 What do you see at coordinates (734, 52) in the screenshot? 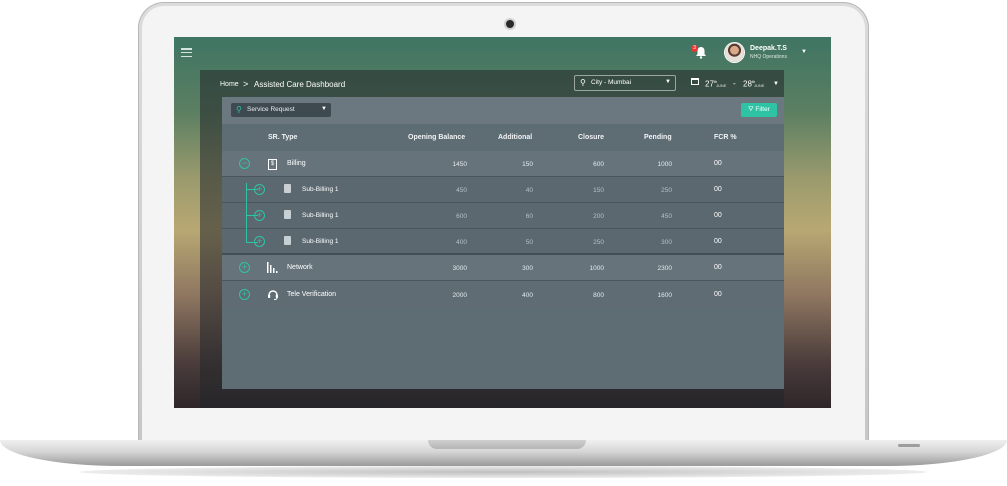
I see `avatar` at bounding box center [734, 52].